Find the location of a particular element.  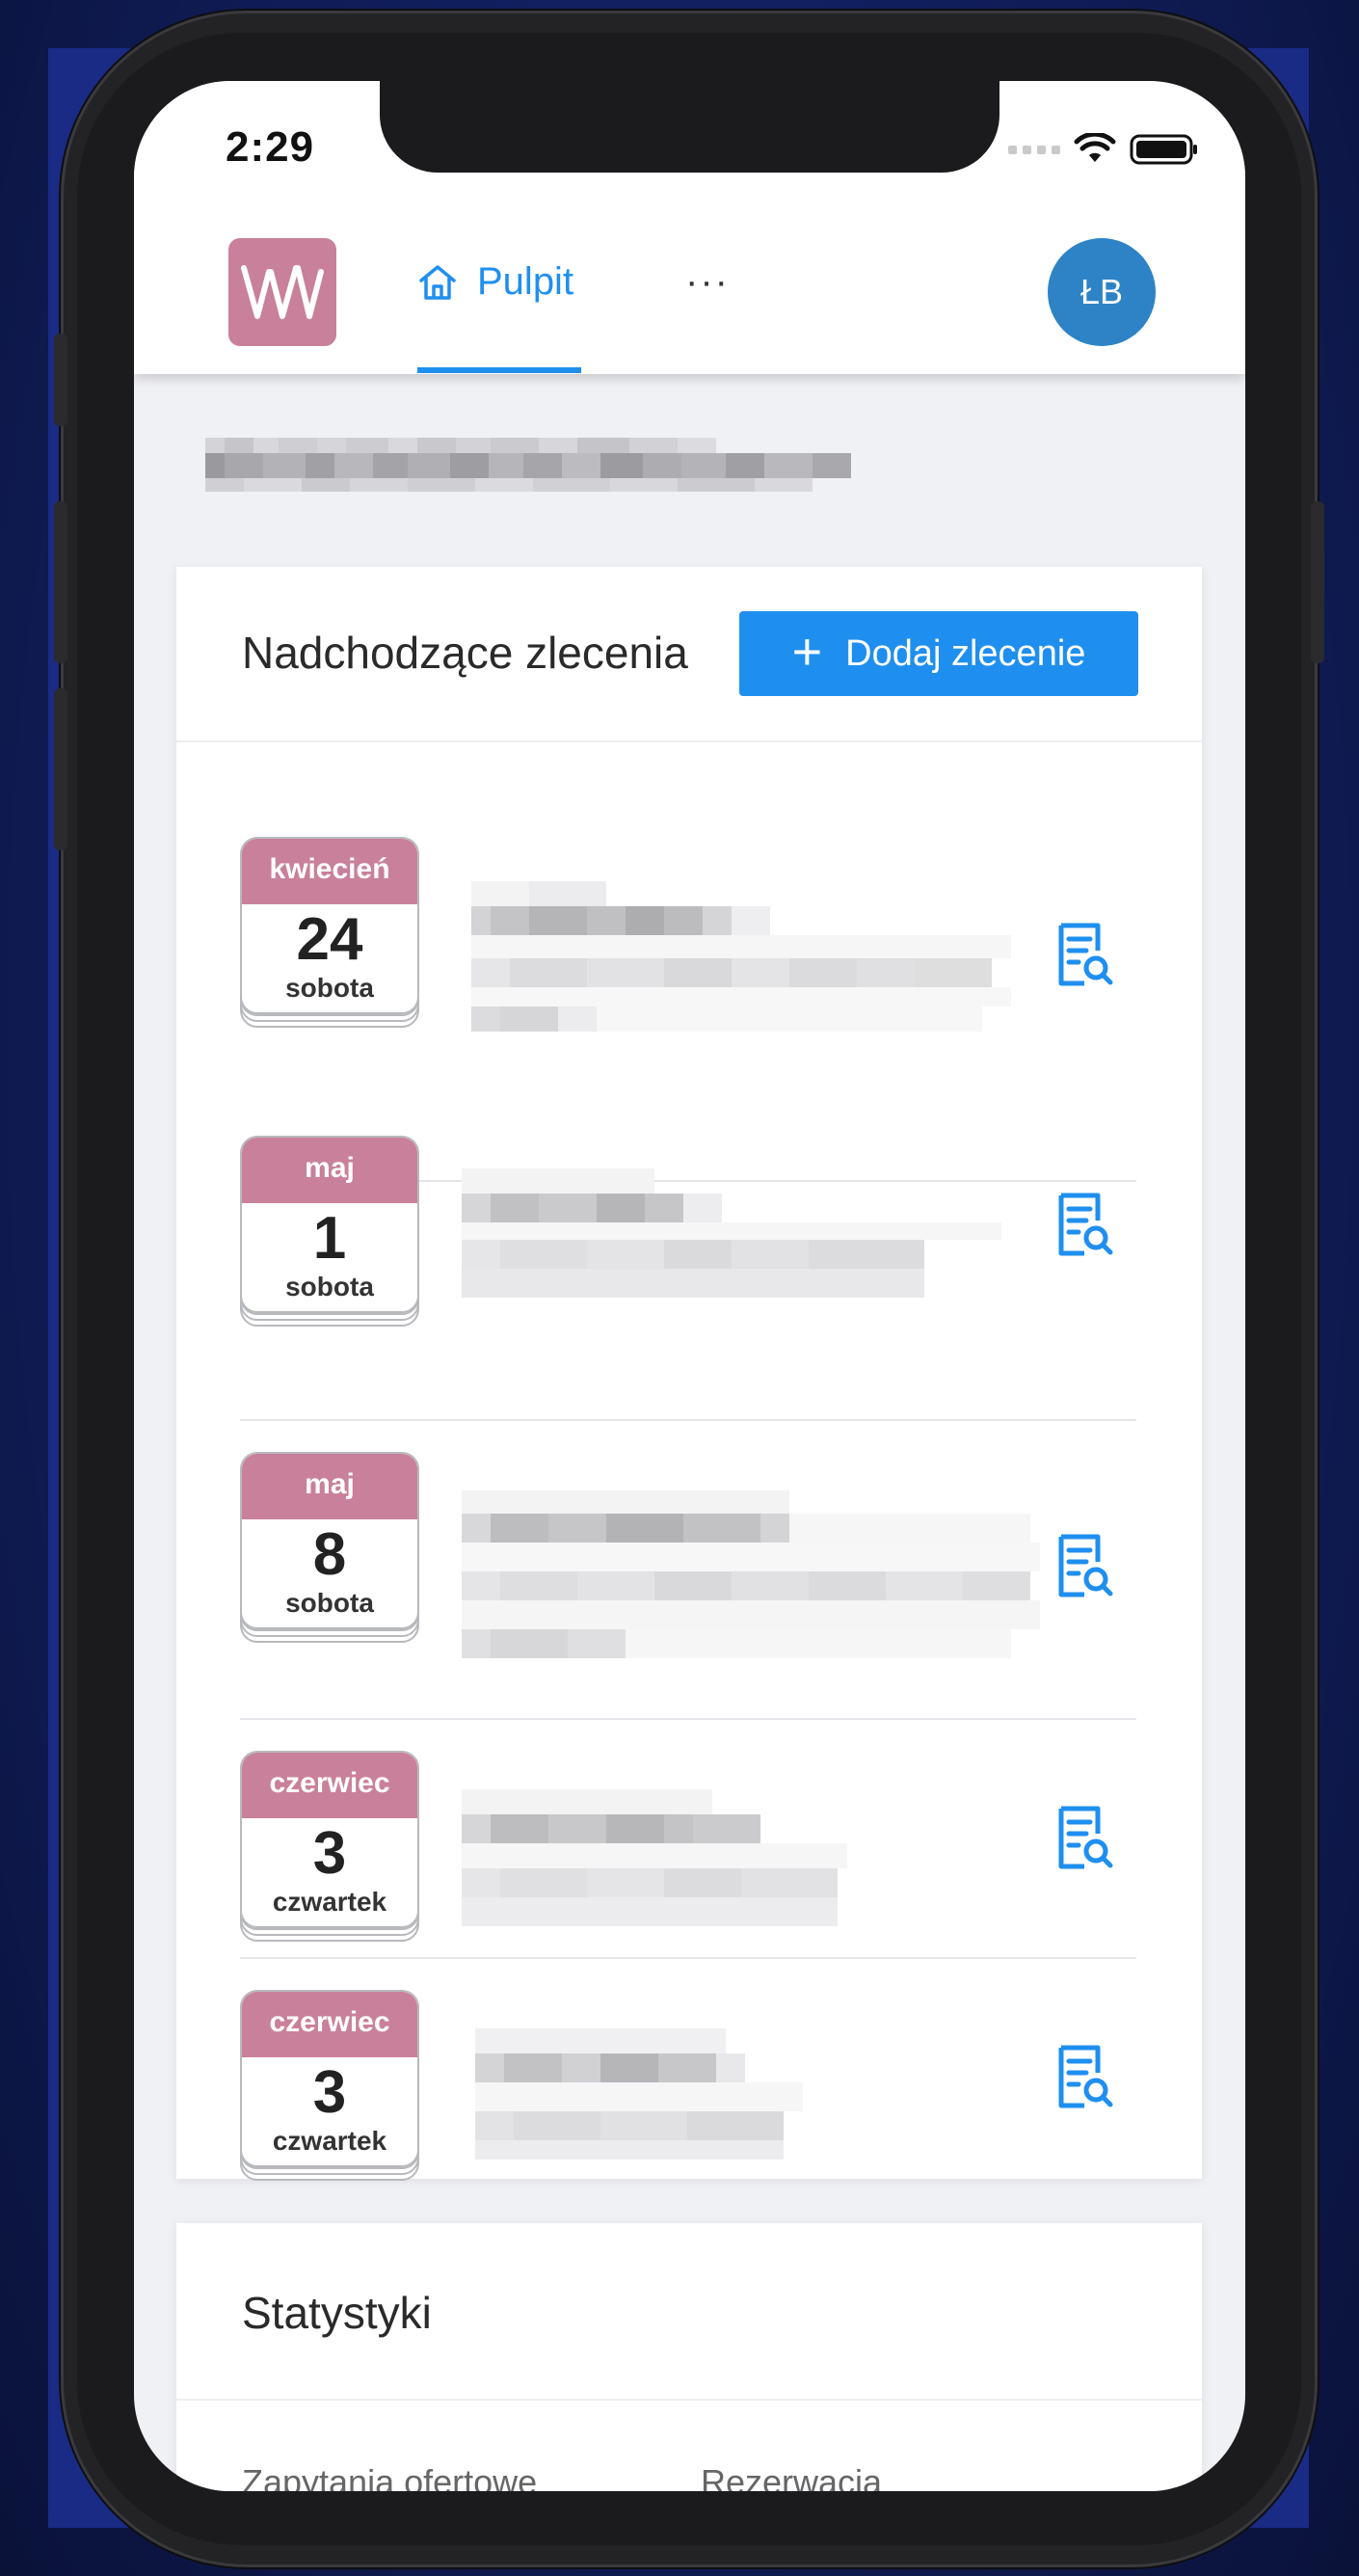

user-avatar: ŁB is located at coordinates (1102, 292).